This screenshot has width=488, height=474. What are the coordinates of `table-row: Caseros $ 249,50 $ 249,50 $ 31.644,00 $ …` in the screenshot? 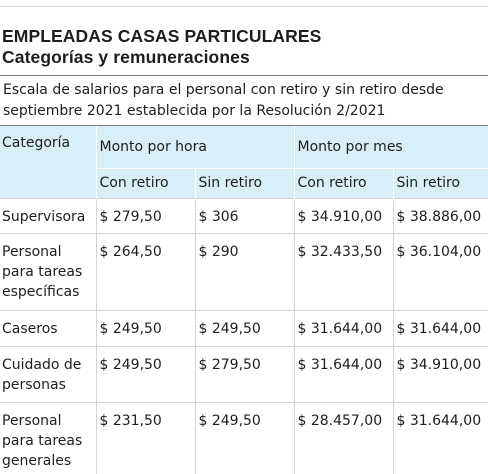 It's located at (244, 327).